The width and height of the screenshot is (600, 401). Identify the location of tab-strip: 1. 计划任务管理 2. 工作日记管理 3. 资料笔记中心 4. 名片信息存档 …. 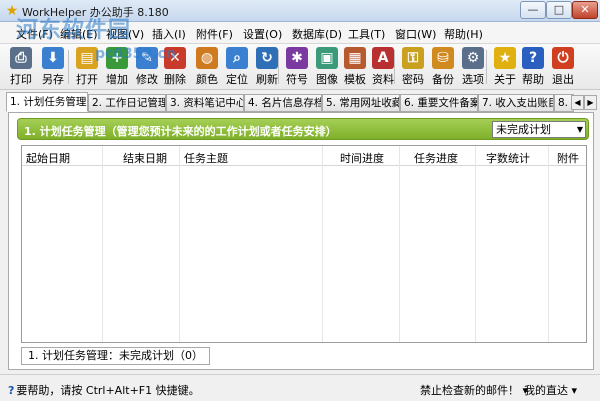
(303, 102).